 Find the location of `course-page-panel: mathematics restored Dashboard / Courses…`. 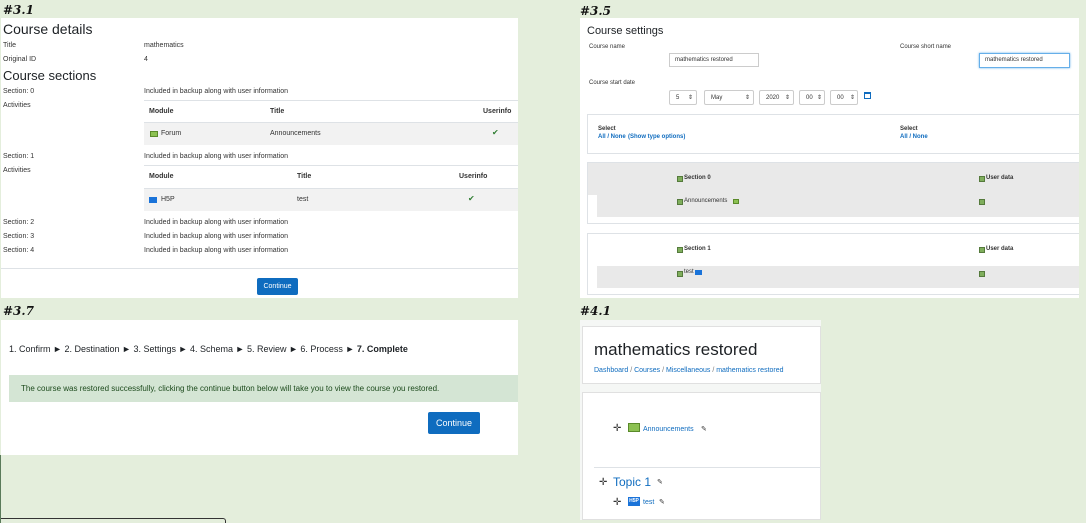

course-page-panel: mathematics restored Dashboard / Courses… is located at coordinates (700, 420).